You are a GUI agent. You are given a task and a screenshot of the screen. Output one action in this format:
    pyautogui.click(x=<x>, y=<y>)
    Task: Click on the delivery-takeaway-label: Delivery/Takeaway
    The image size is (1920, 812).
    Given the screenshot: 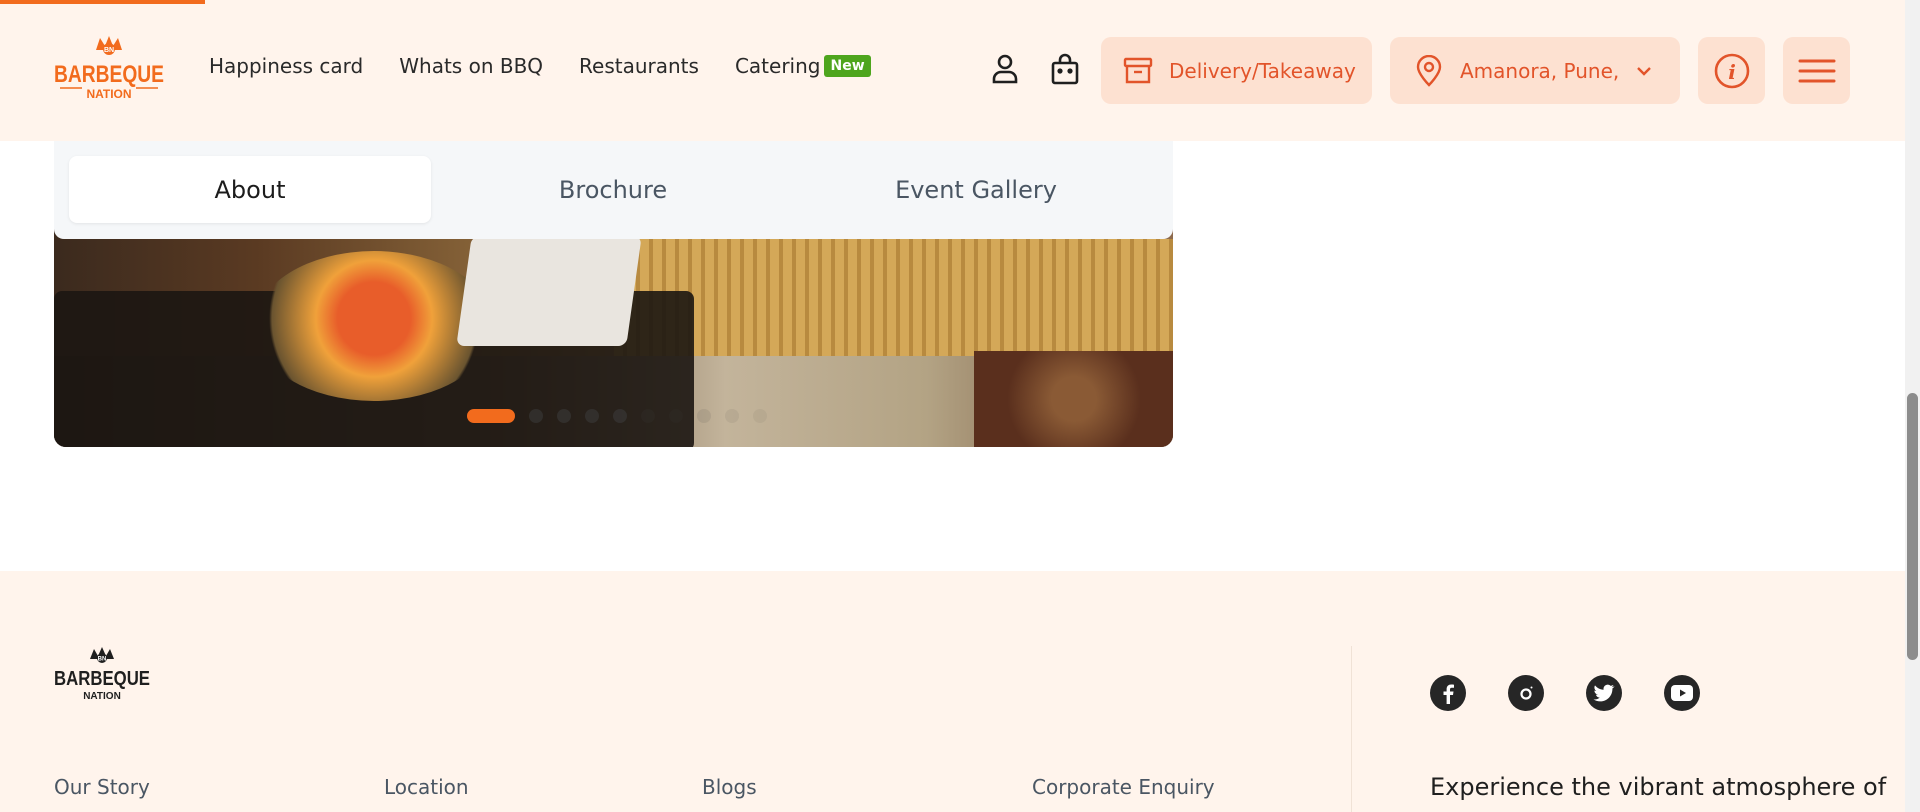 What is the action you would take?
    pyautogui.click(x=1262, y=70)
    